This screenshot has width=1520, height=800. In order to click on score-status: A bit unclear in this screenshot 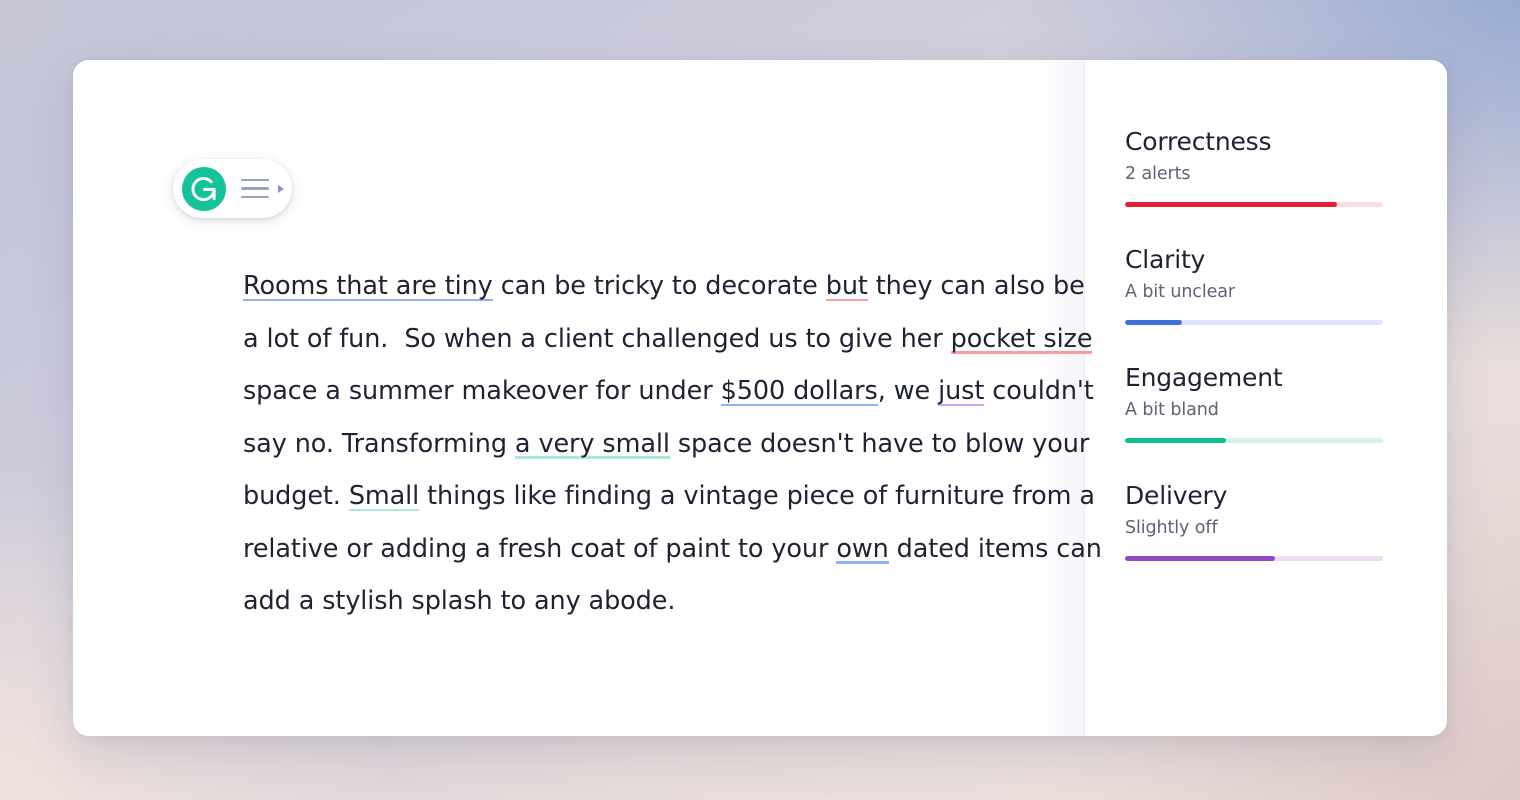, I will do `click(1180, 292)`.